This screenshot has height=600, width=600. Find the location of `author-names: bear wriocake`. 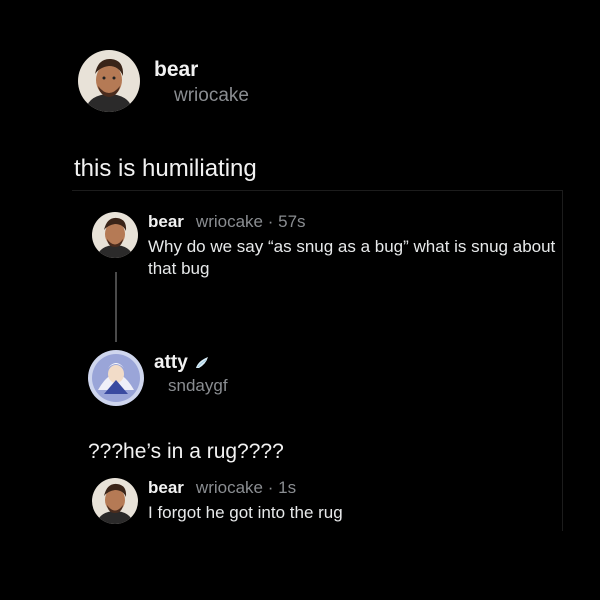

author-names: bear wriocake is located at coordinates (201, 79).